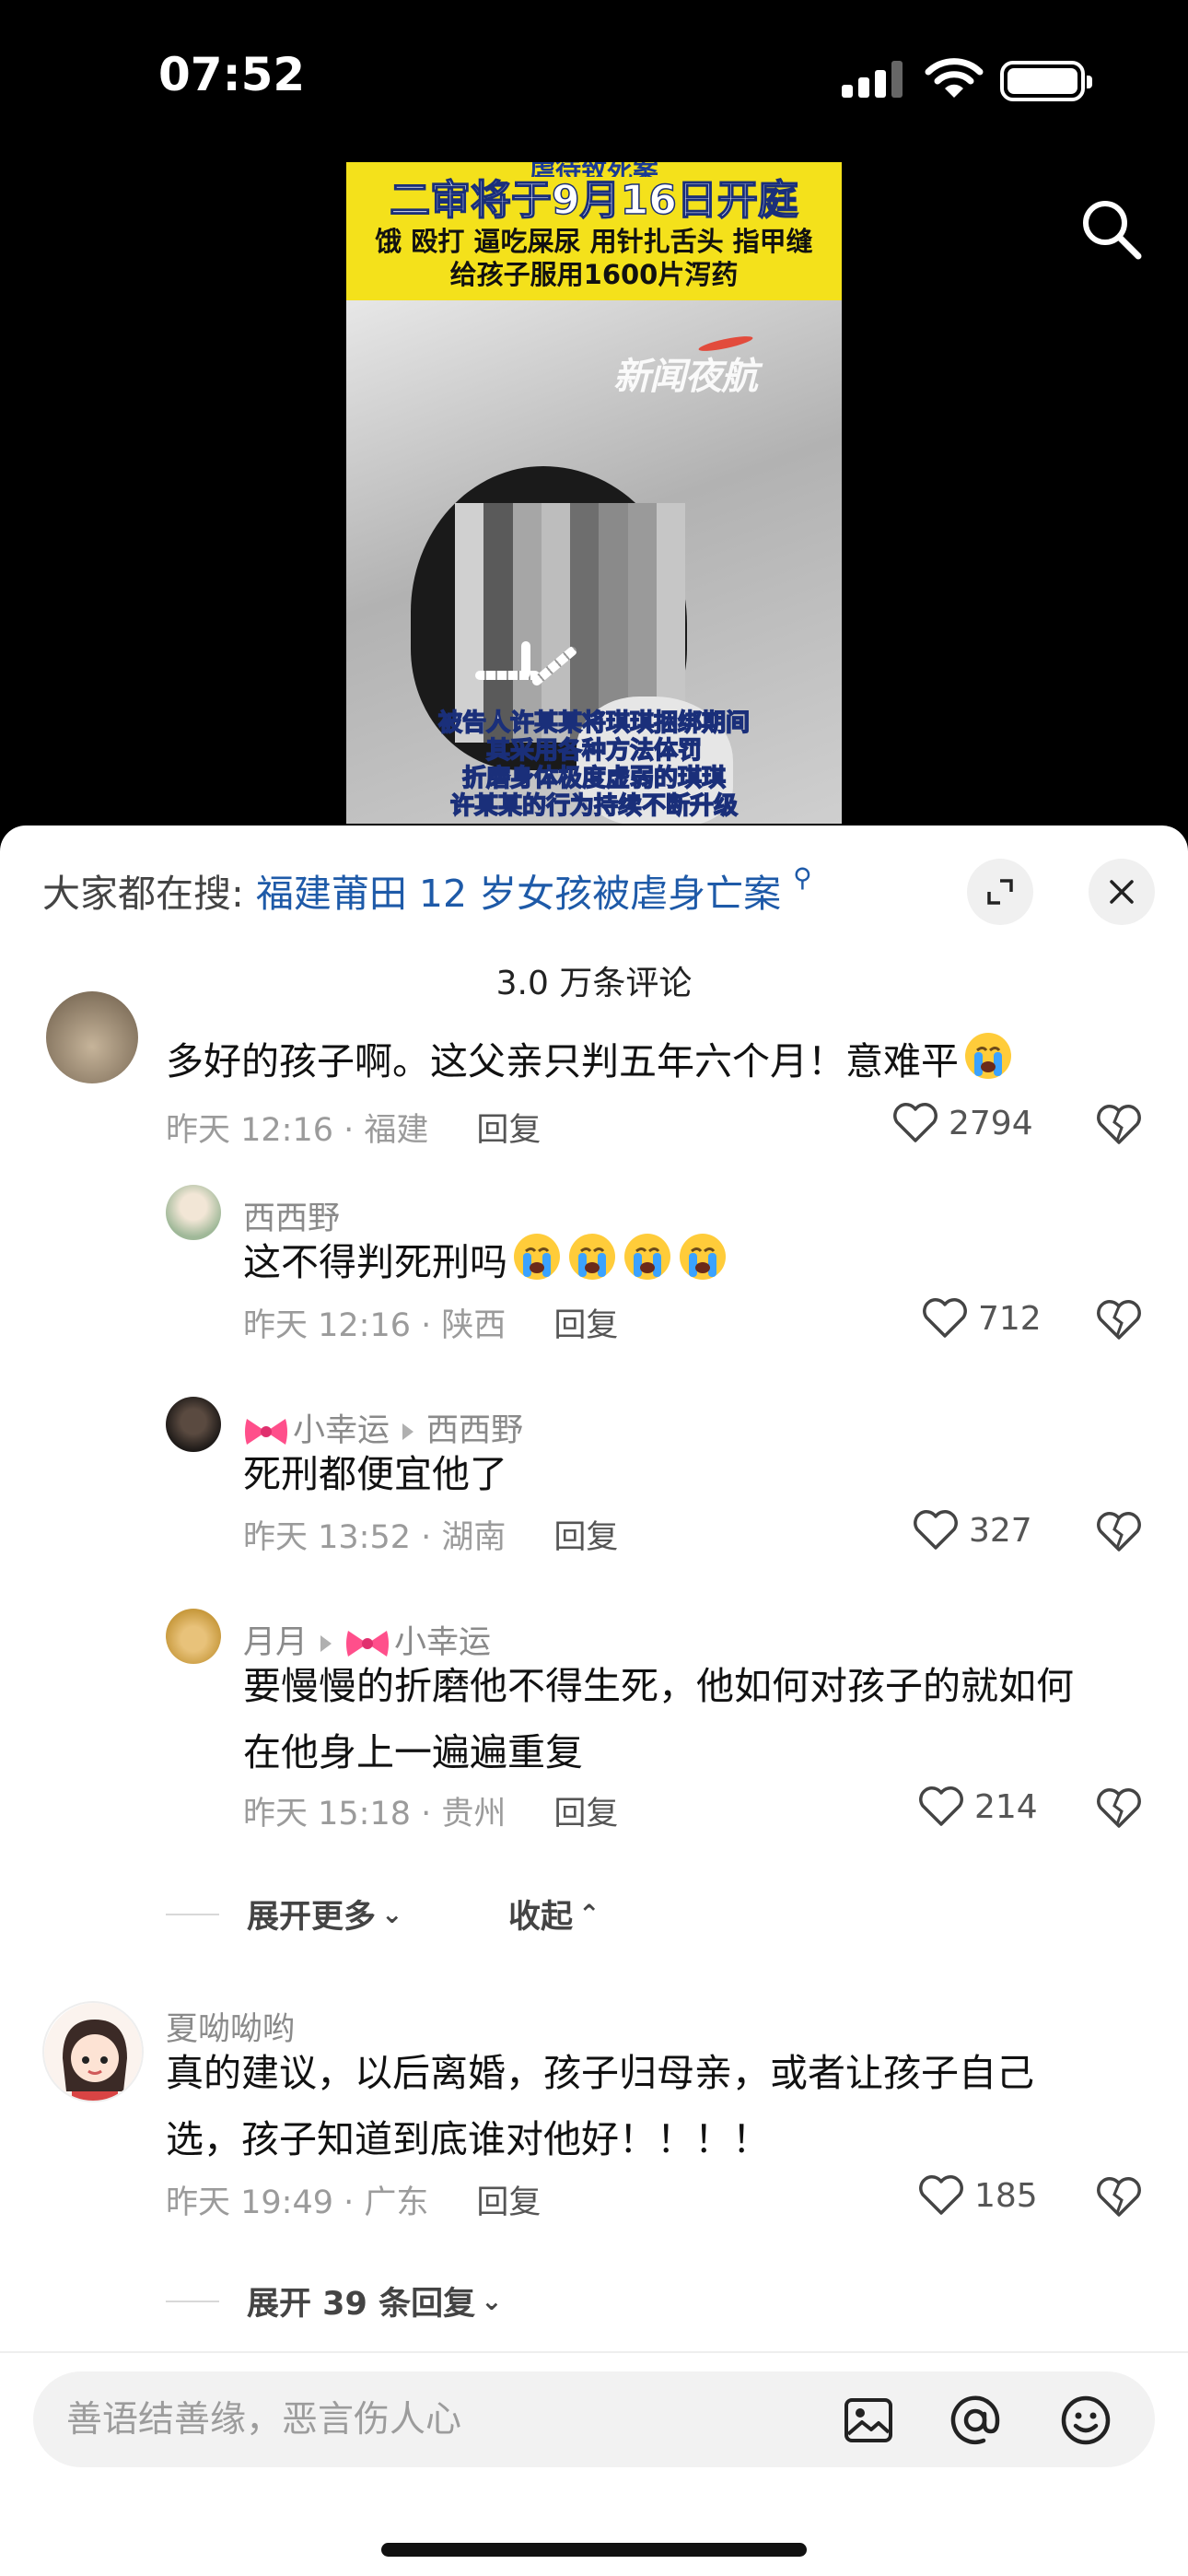 The height and width of the screenshot is (2576, 1188). Describe the element at coordinates (431, 1814) in the screenshot. I see `comment-meta: 昨天 15:18 · 贵州 回复` at that location.